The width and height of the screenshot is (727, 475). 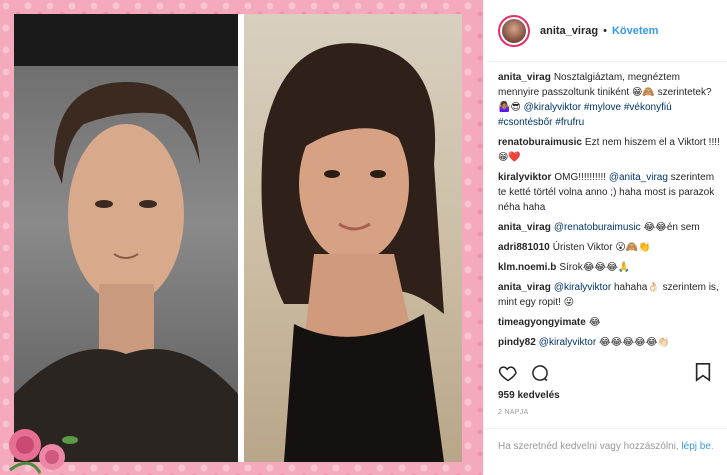 What do you see at coordinates (597, 227) in the screenshot?
I see `comment-mention-link: @renatoburaimusic` at bounding box center [597, 227].